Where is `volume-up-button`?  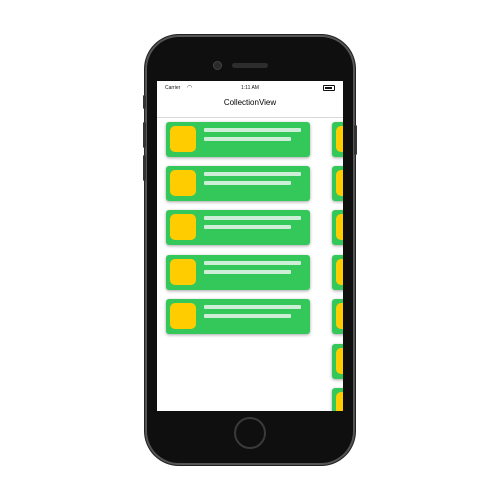
volume-up-button is located at coordinates (144, 135).